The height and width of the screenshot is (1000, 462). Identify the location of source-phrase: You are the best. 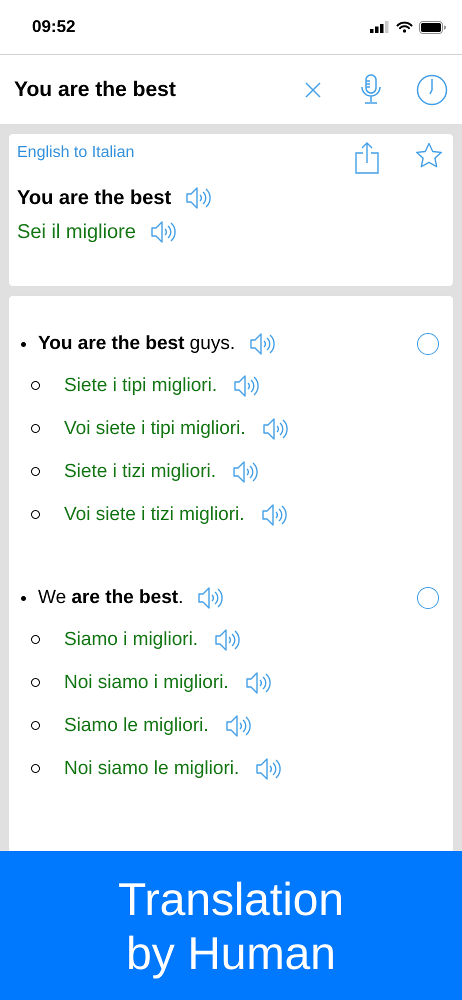
(94, 198).